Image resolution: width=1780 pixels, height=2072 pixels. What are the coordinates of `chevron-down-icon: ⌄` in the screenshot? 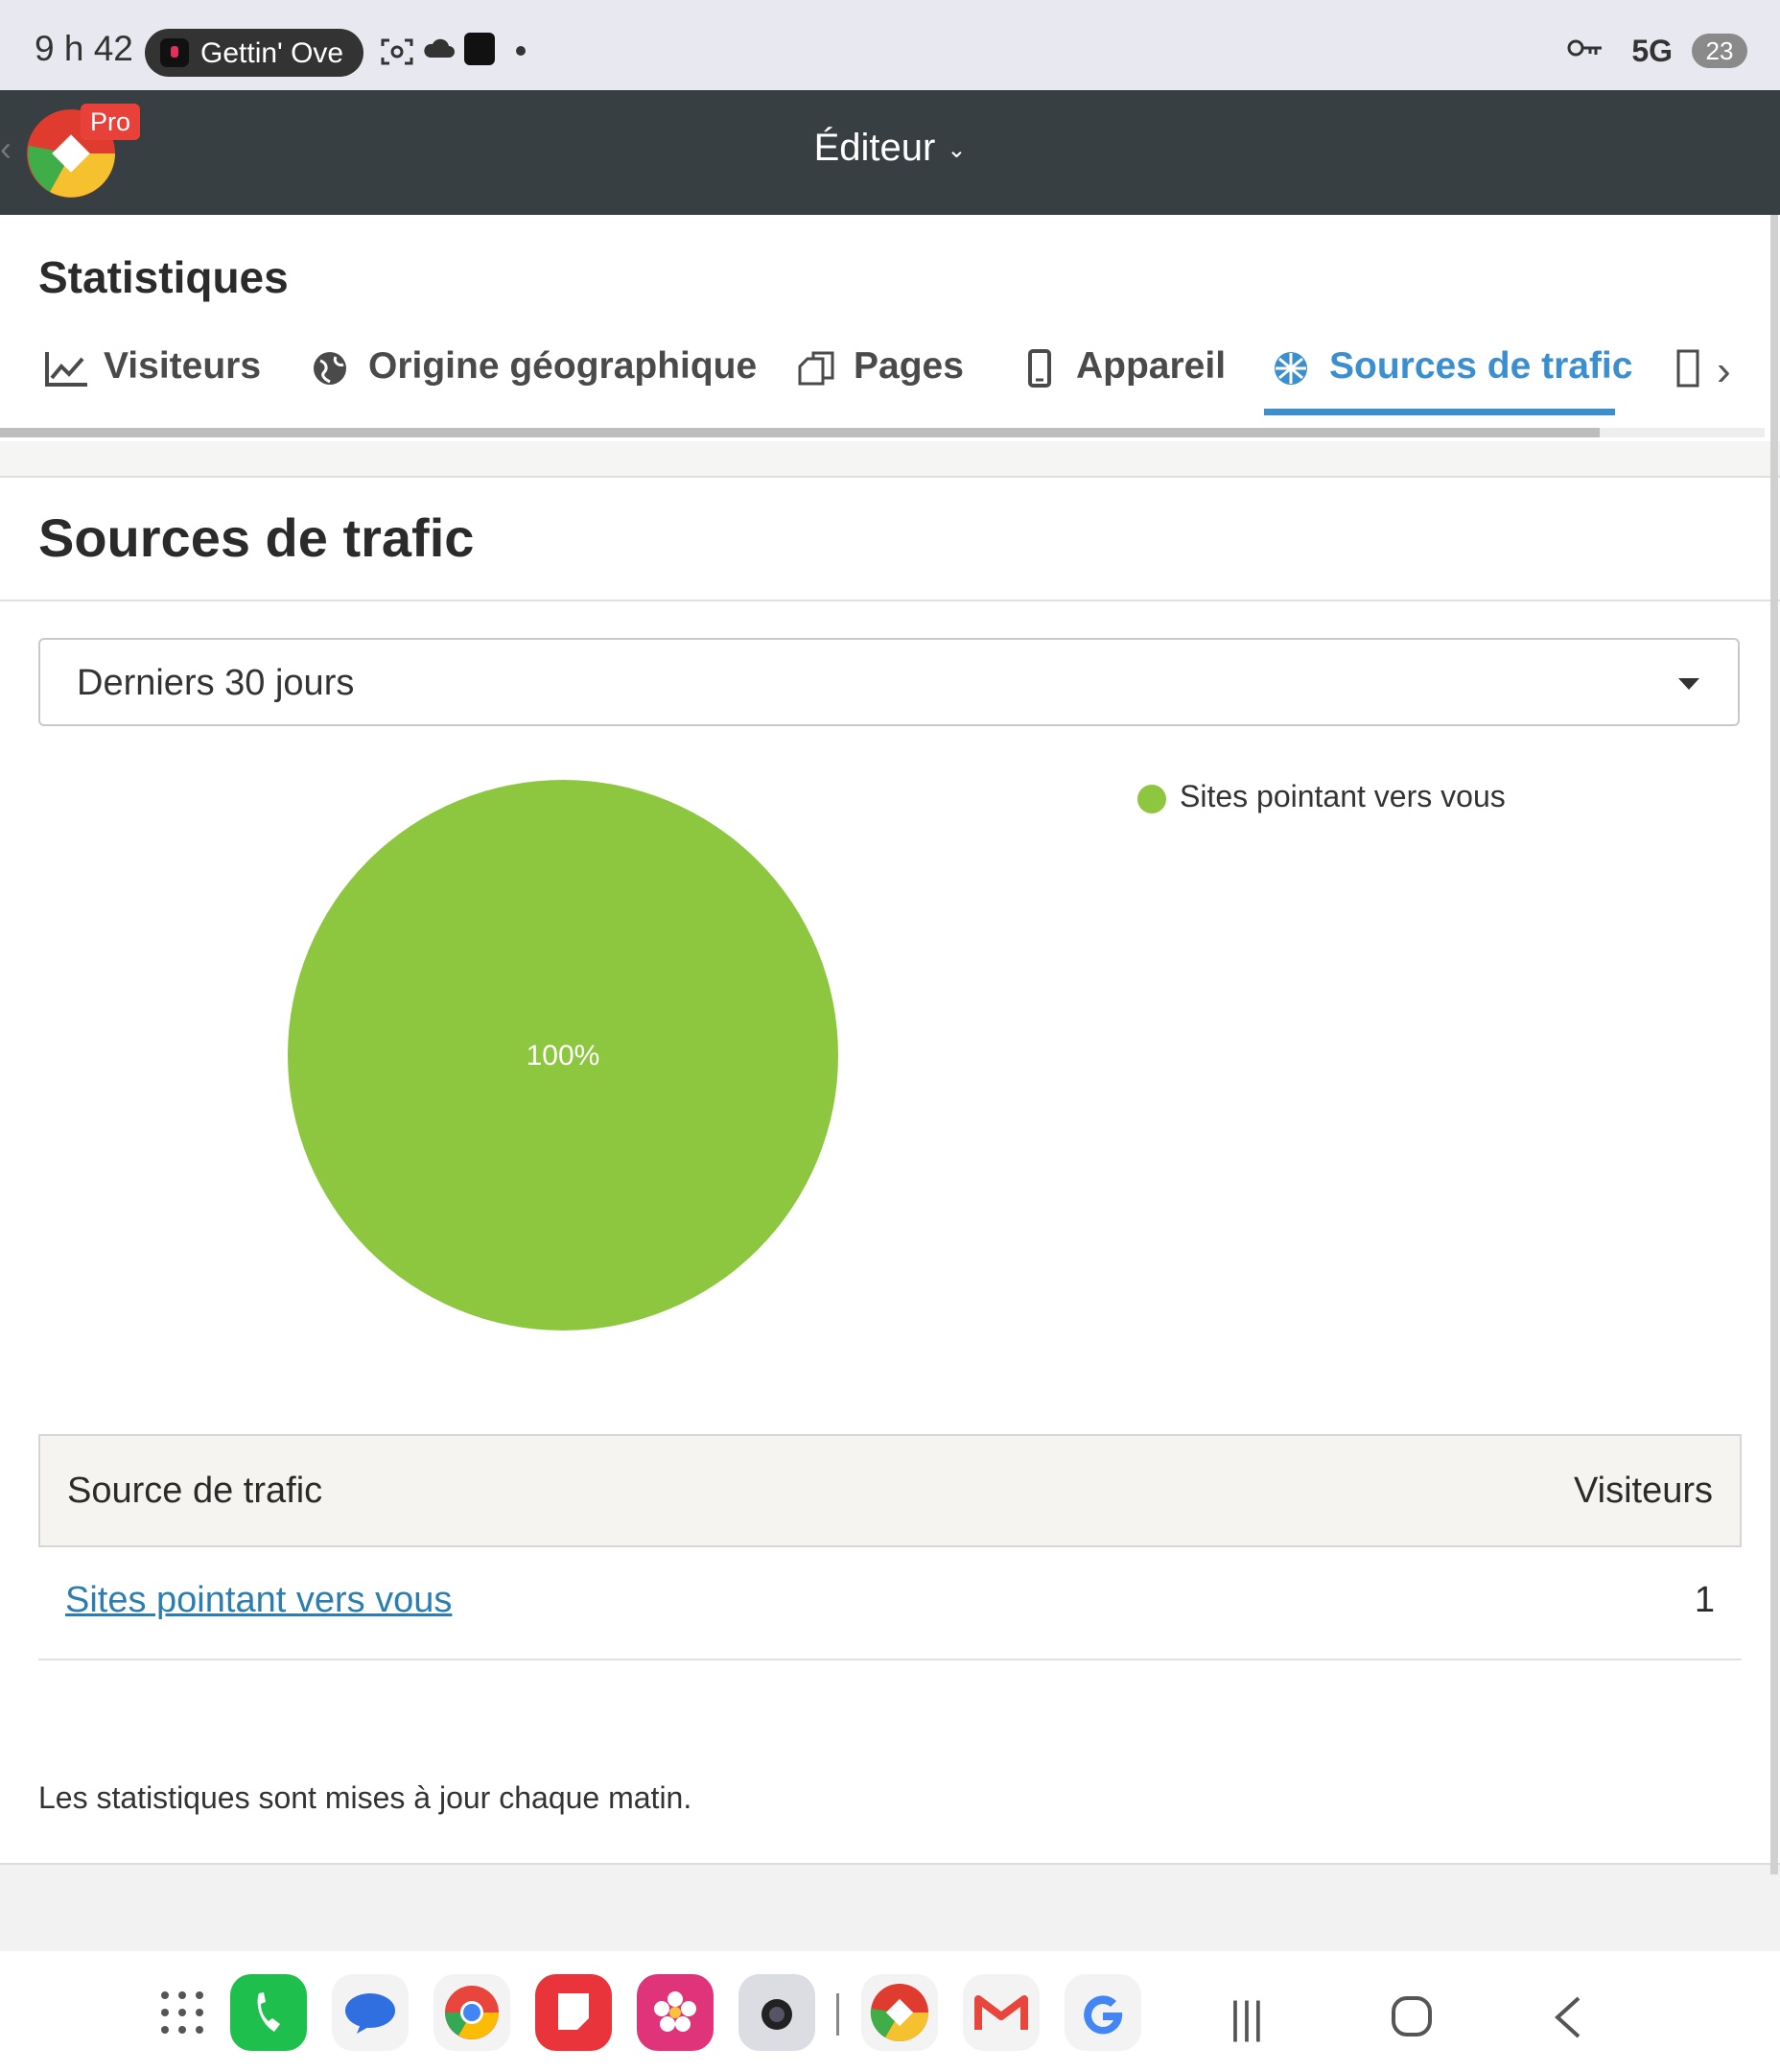 It's located at (957, 149).